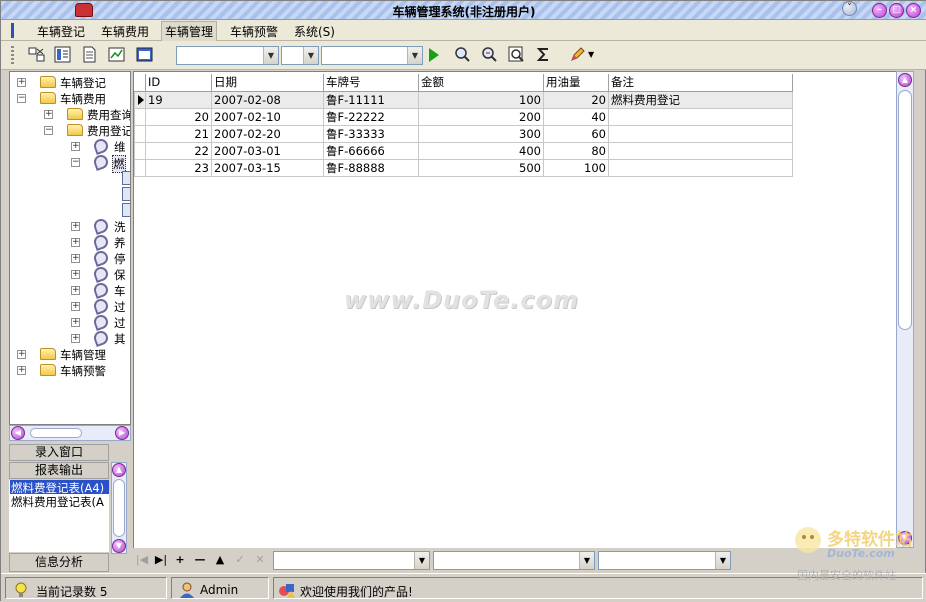 Image resolution: width=926 pixels, height=602 pixels. What do you see at coordinates (220, 560) in the screenshot?
I see `edit-record-button: ▲` at bounding box center [220, 560].